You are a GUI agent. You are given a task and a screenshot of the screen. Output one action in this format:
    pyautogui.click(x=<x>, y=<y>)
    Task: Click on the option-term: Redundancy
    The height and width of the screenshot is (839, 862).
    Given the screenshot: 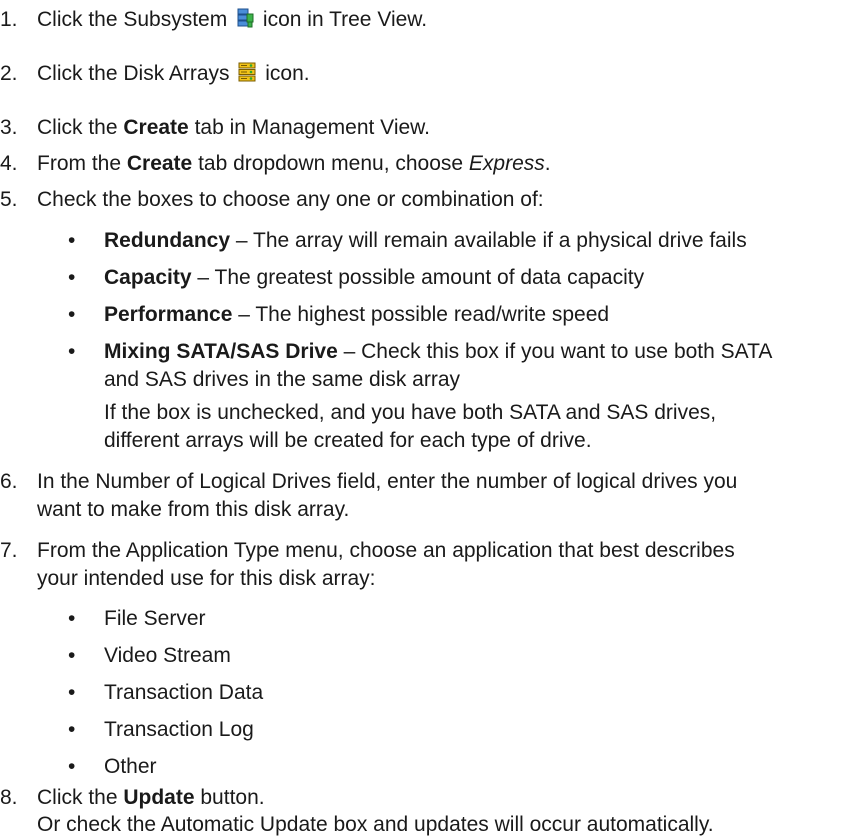 What is the action you would take?
    pyautogui.click(x=167, y=240)
    